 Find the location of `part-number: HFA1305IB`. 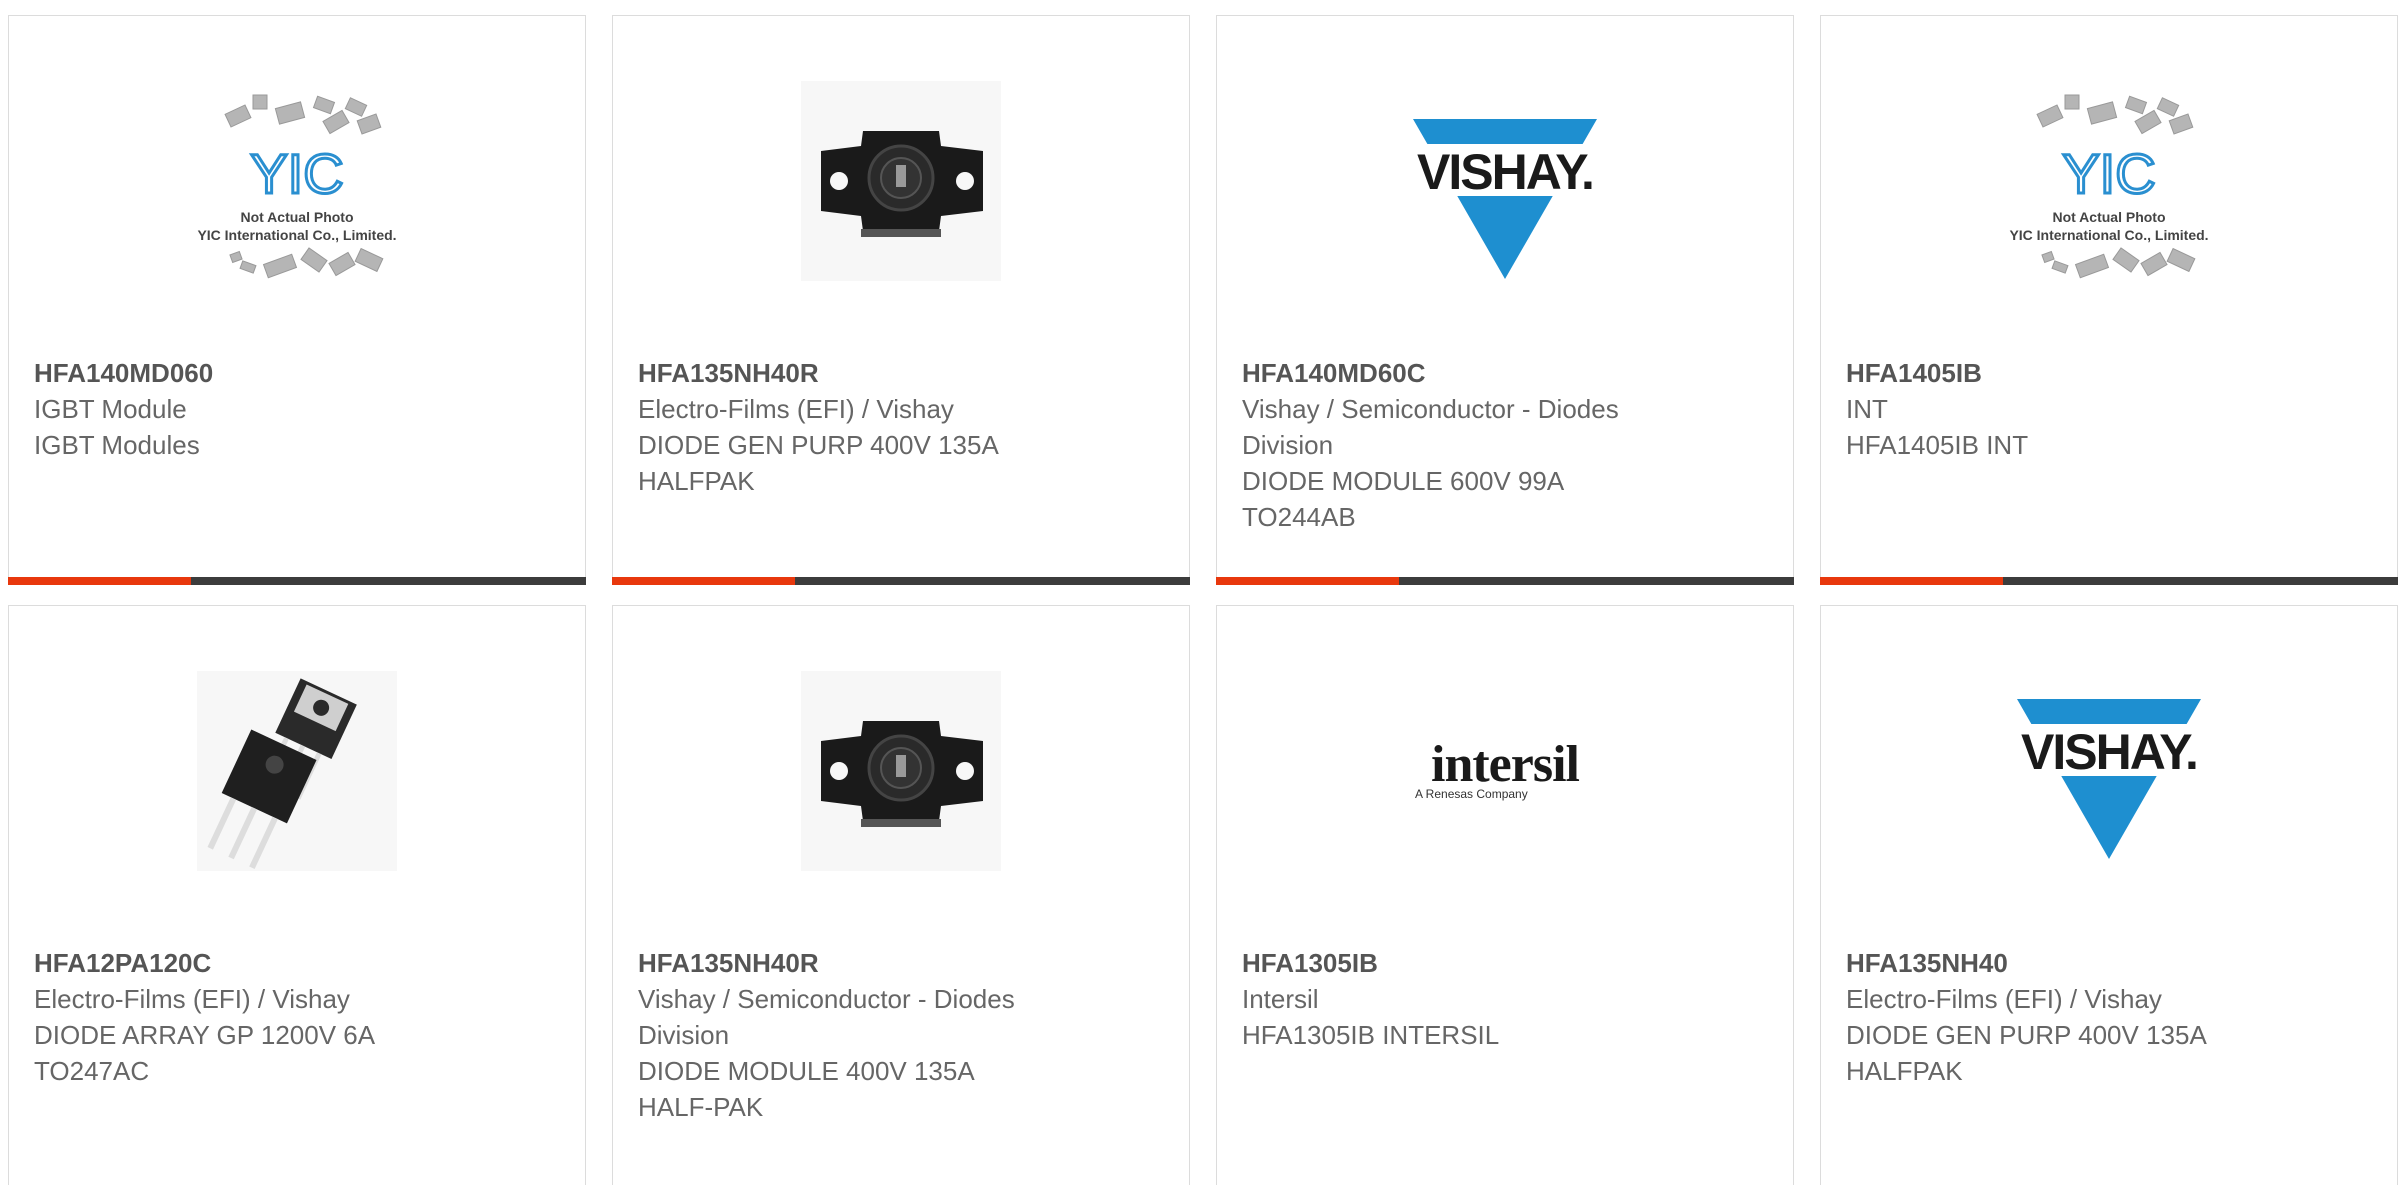

part-number: HFA1305IB is located at coordinates (1507, 963).